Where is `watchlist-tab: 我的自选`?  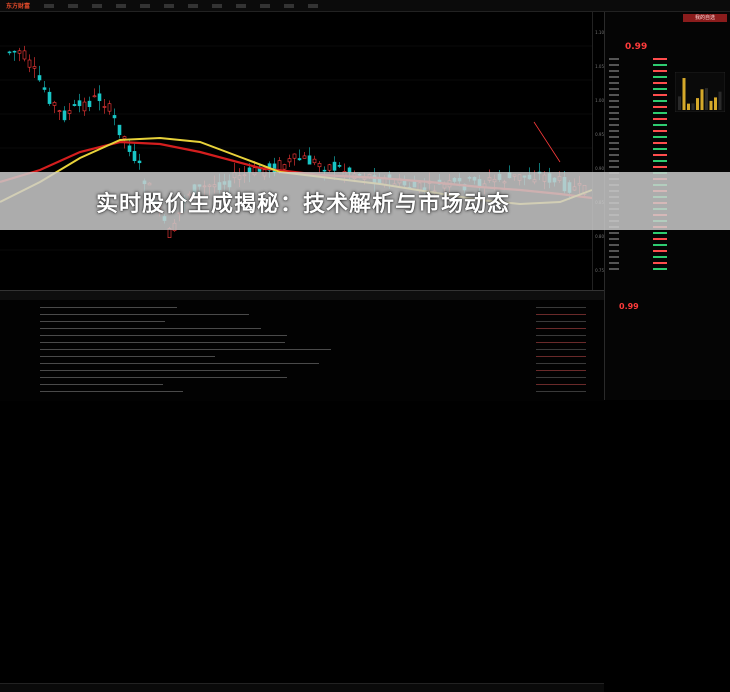
watchlist-tab: 我的自选 is located at coordinates (705, 18).